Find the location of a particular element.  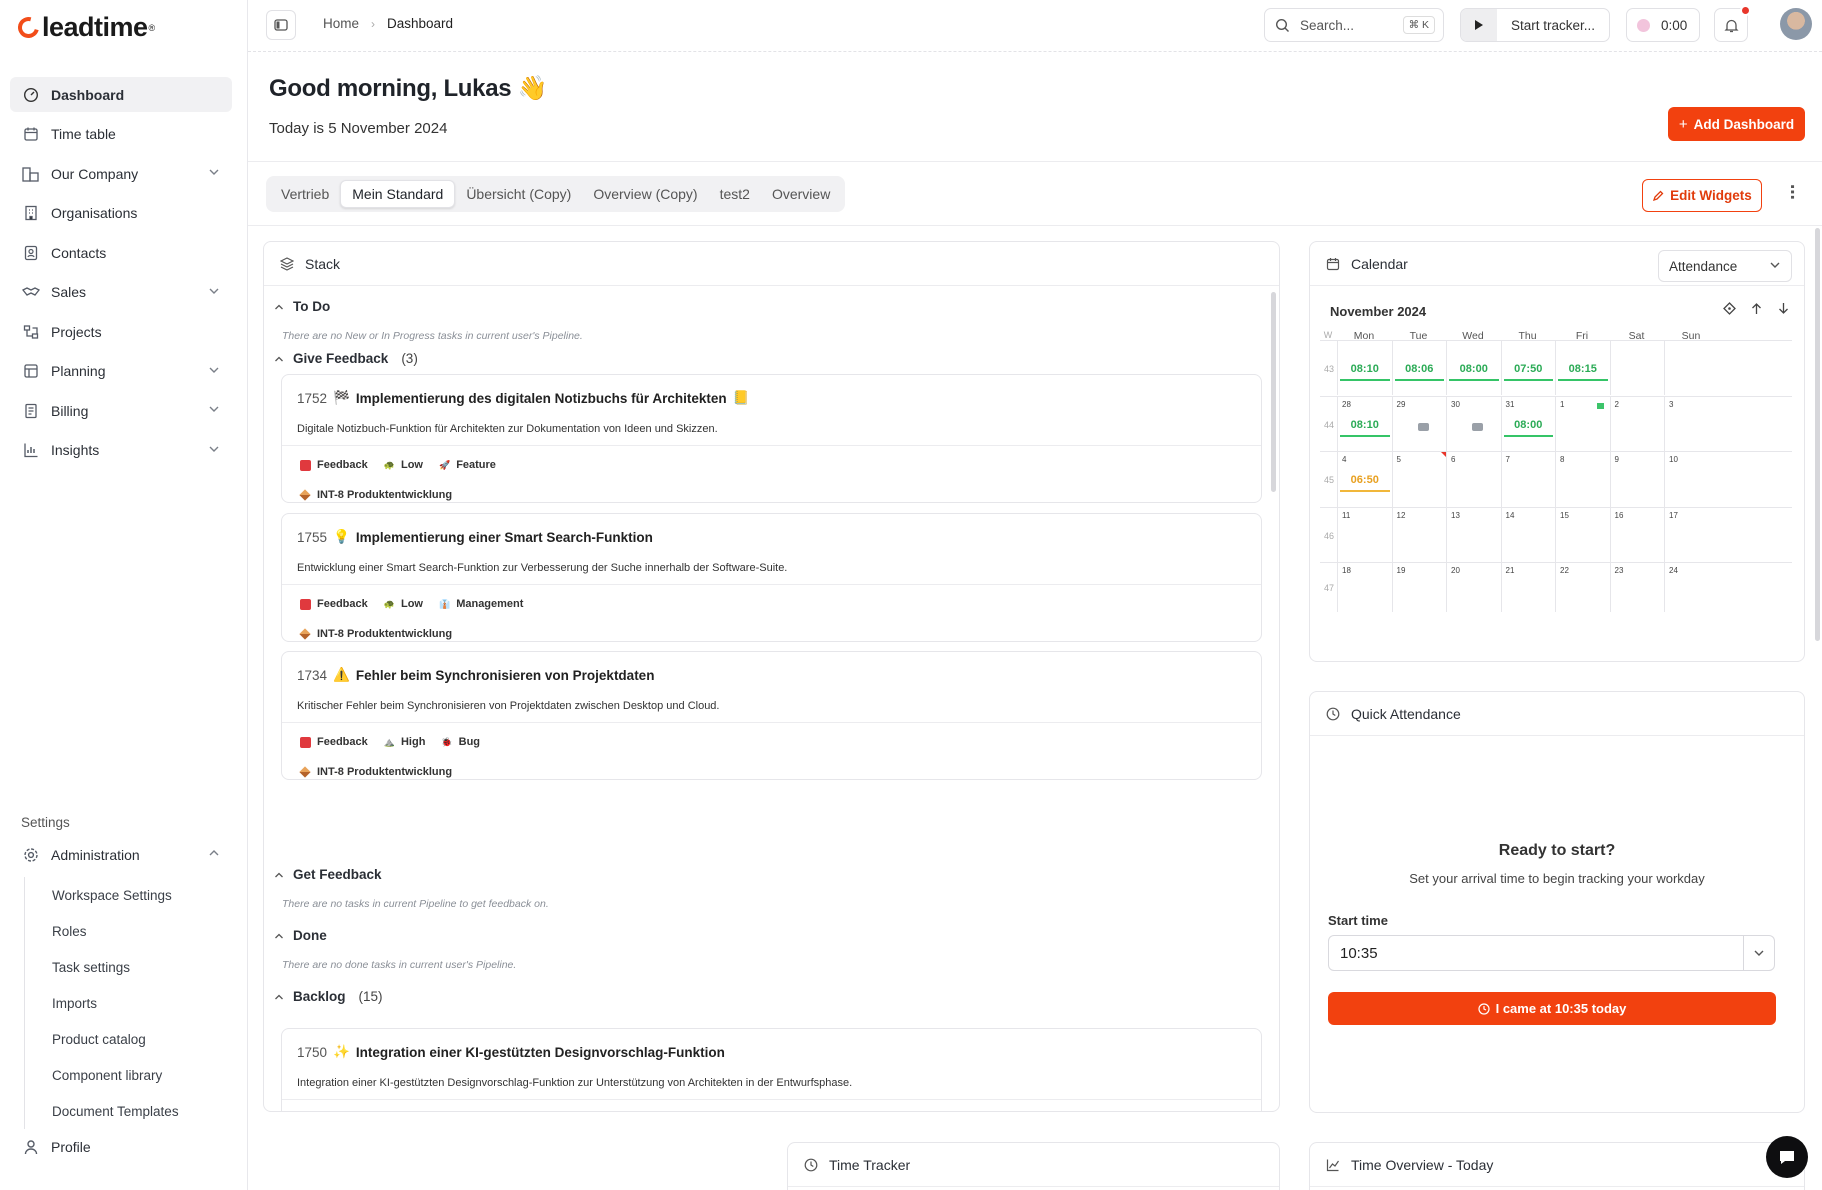

priority-tag: ⛰️ High is located at coordinates (405, 742).